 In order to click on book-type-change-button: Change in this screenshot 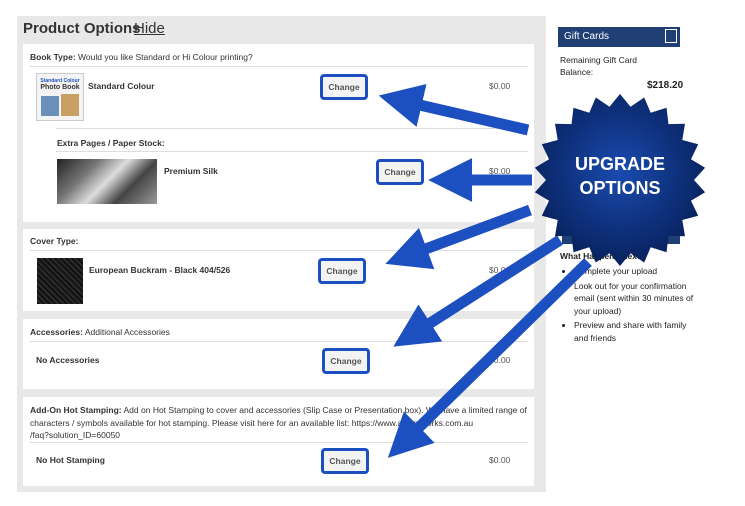, I will do `click(344, 87)`.